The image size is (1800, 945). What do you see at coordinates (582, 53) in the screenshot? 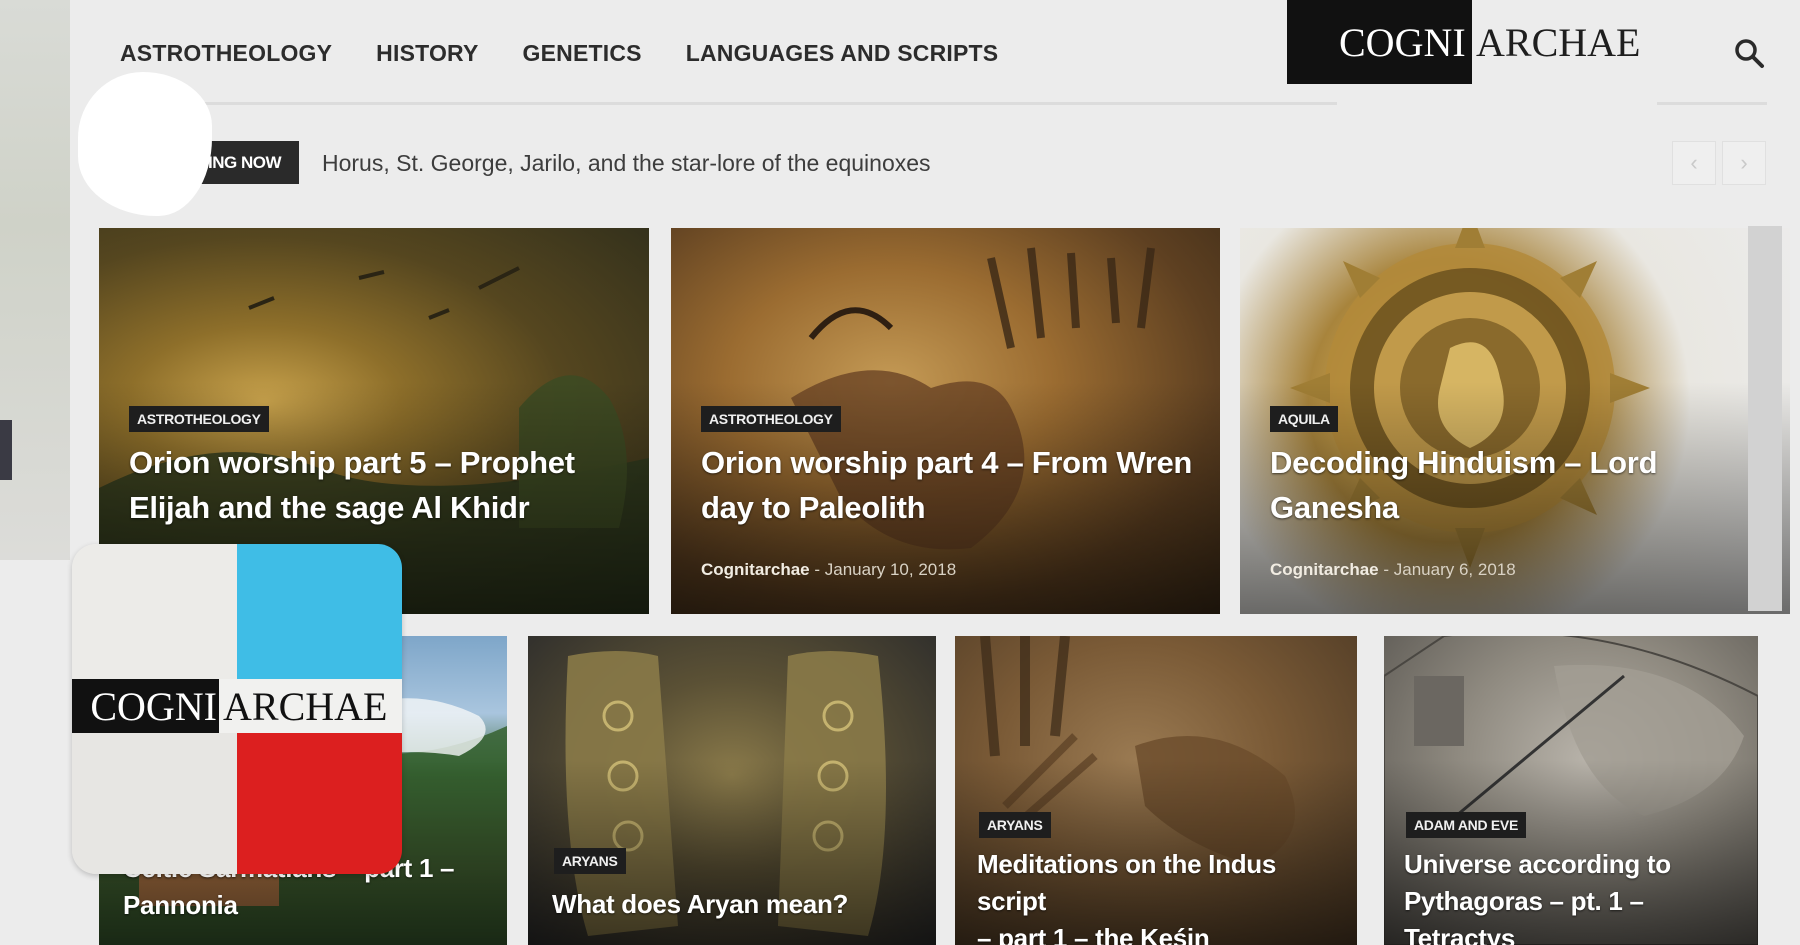
I see `nav-item-genetics: GENETICS` at bounding box center [582, 53].